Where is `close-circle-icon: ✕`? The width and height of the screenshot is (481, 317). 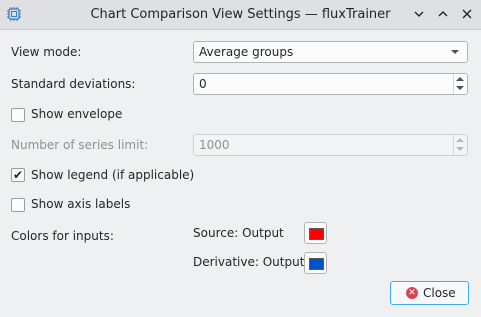
close-circle-icon: ✕ is located at coordinates (412, 293).